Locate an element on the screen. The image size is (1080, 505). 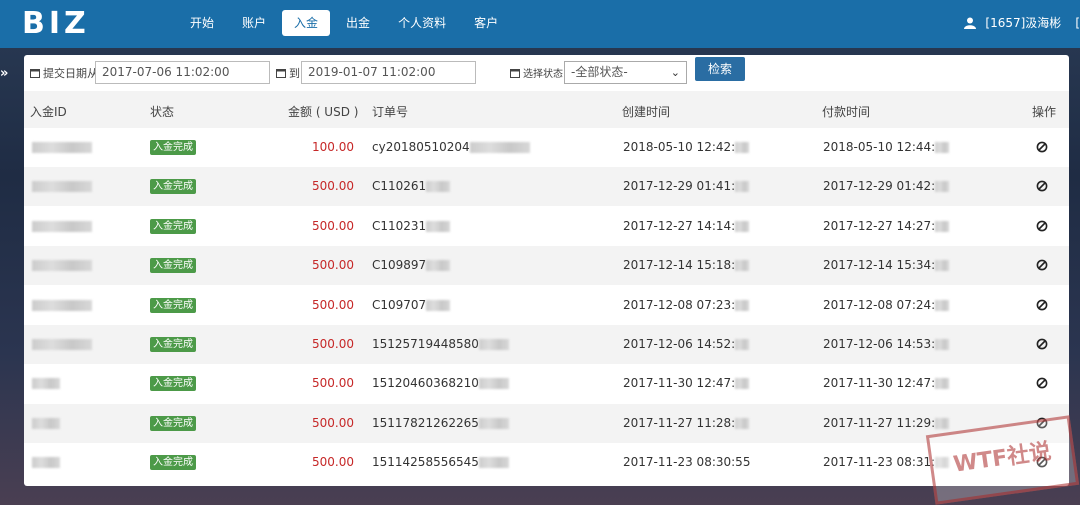
col-header-created-time: 创建时间 is located at coordinates (646, 112).